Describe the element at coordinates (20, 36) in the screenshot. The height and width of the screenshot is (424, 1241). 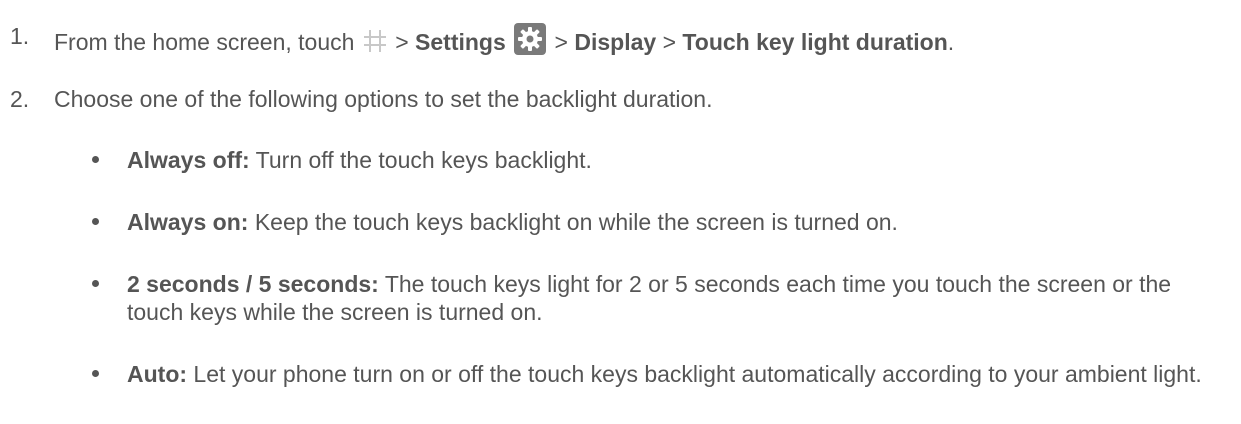
I see `step-number: 1.` at that location.